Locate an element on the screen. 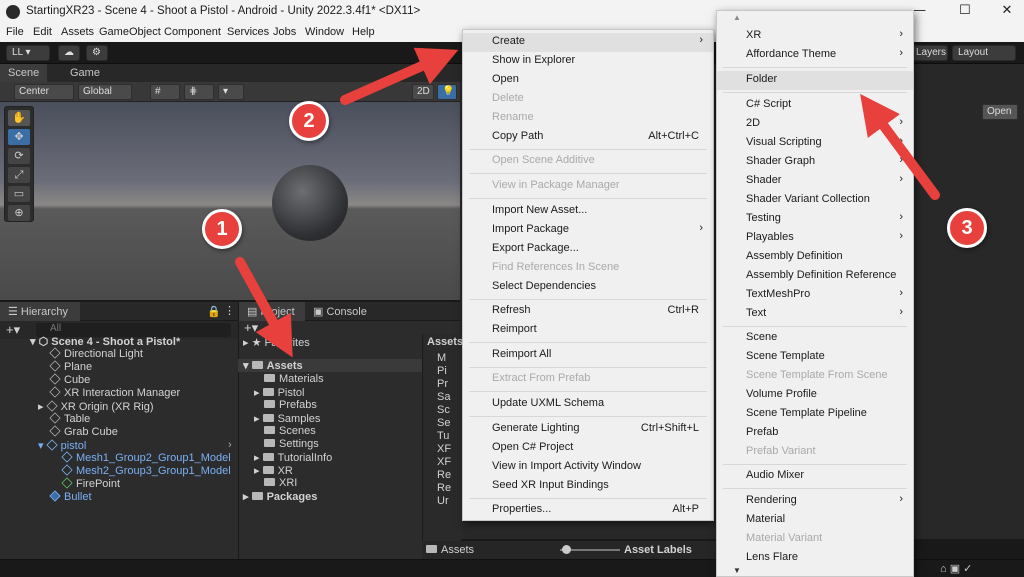  step-badge-2: 2 is located at coordinates (309, 121).